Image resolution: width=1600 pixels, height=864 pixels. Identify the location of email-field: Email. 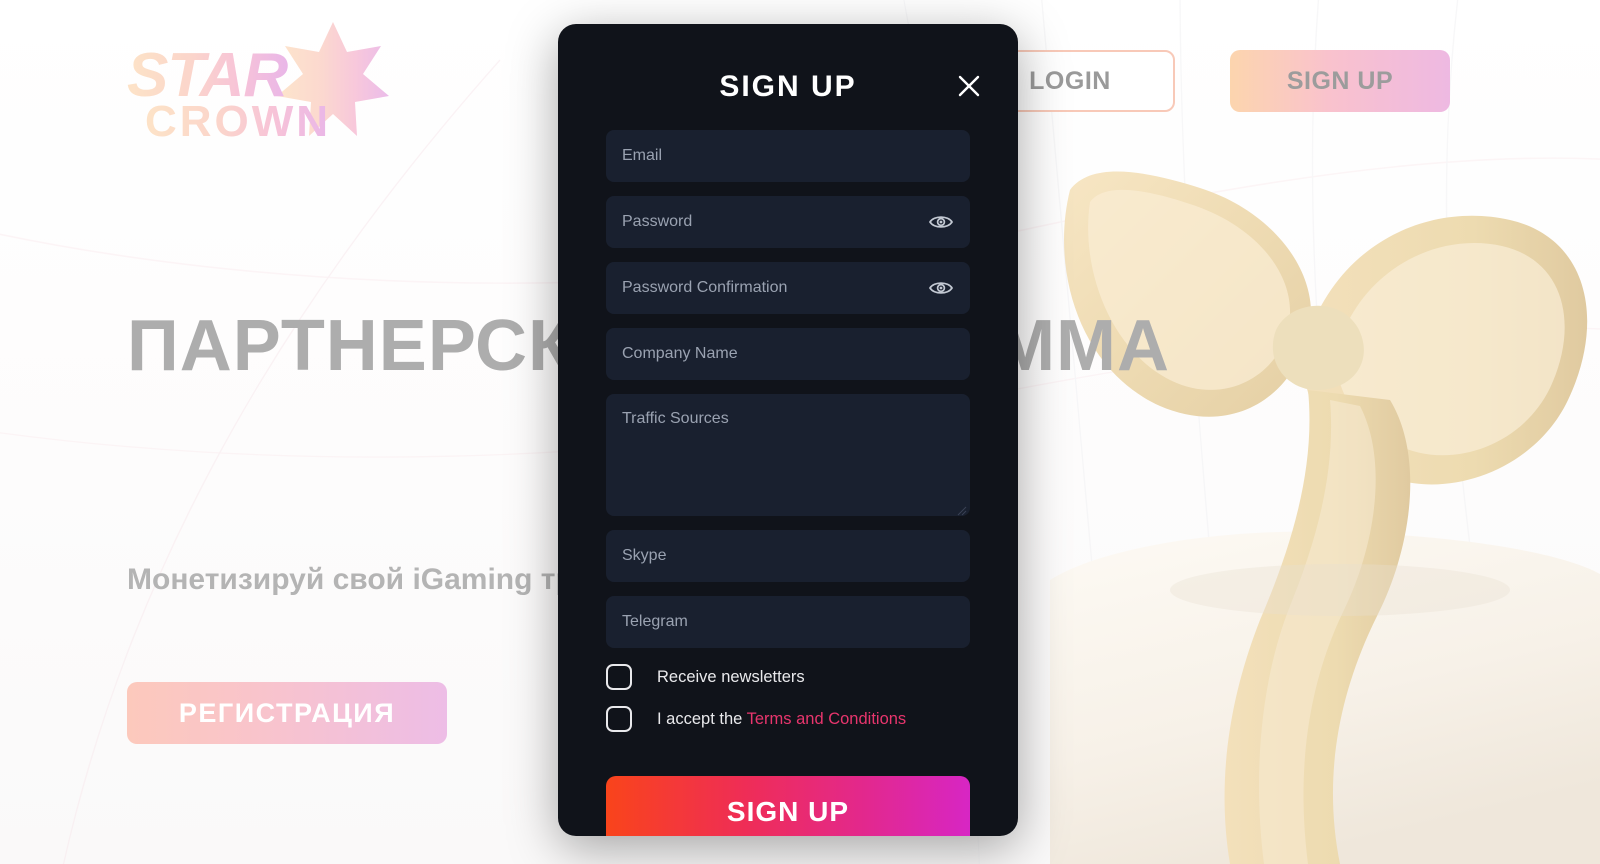
(788, 156).